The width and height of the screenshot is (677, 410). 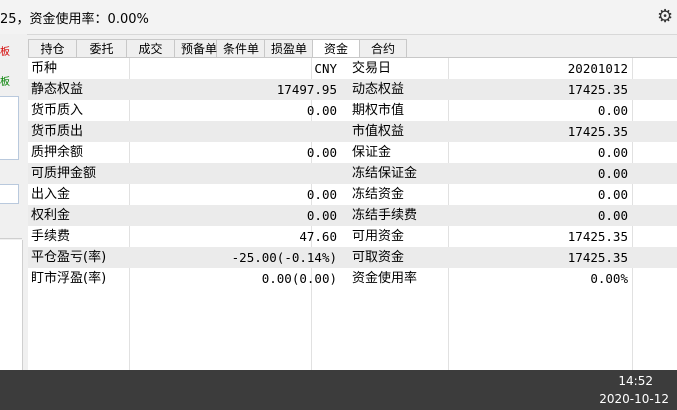 I want to click on field-value: 0.00%, so click(x=609, y=278).